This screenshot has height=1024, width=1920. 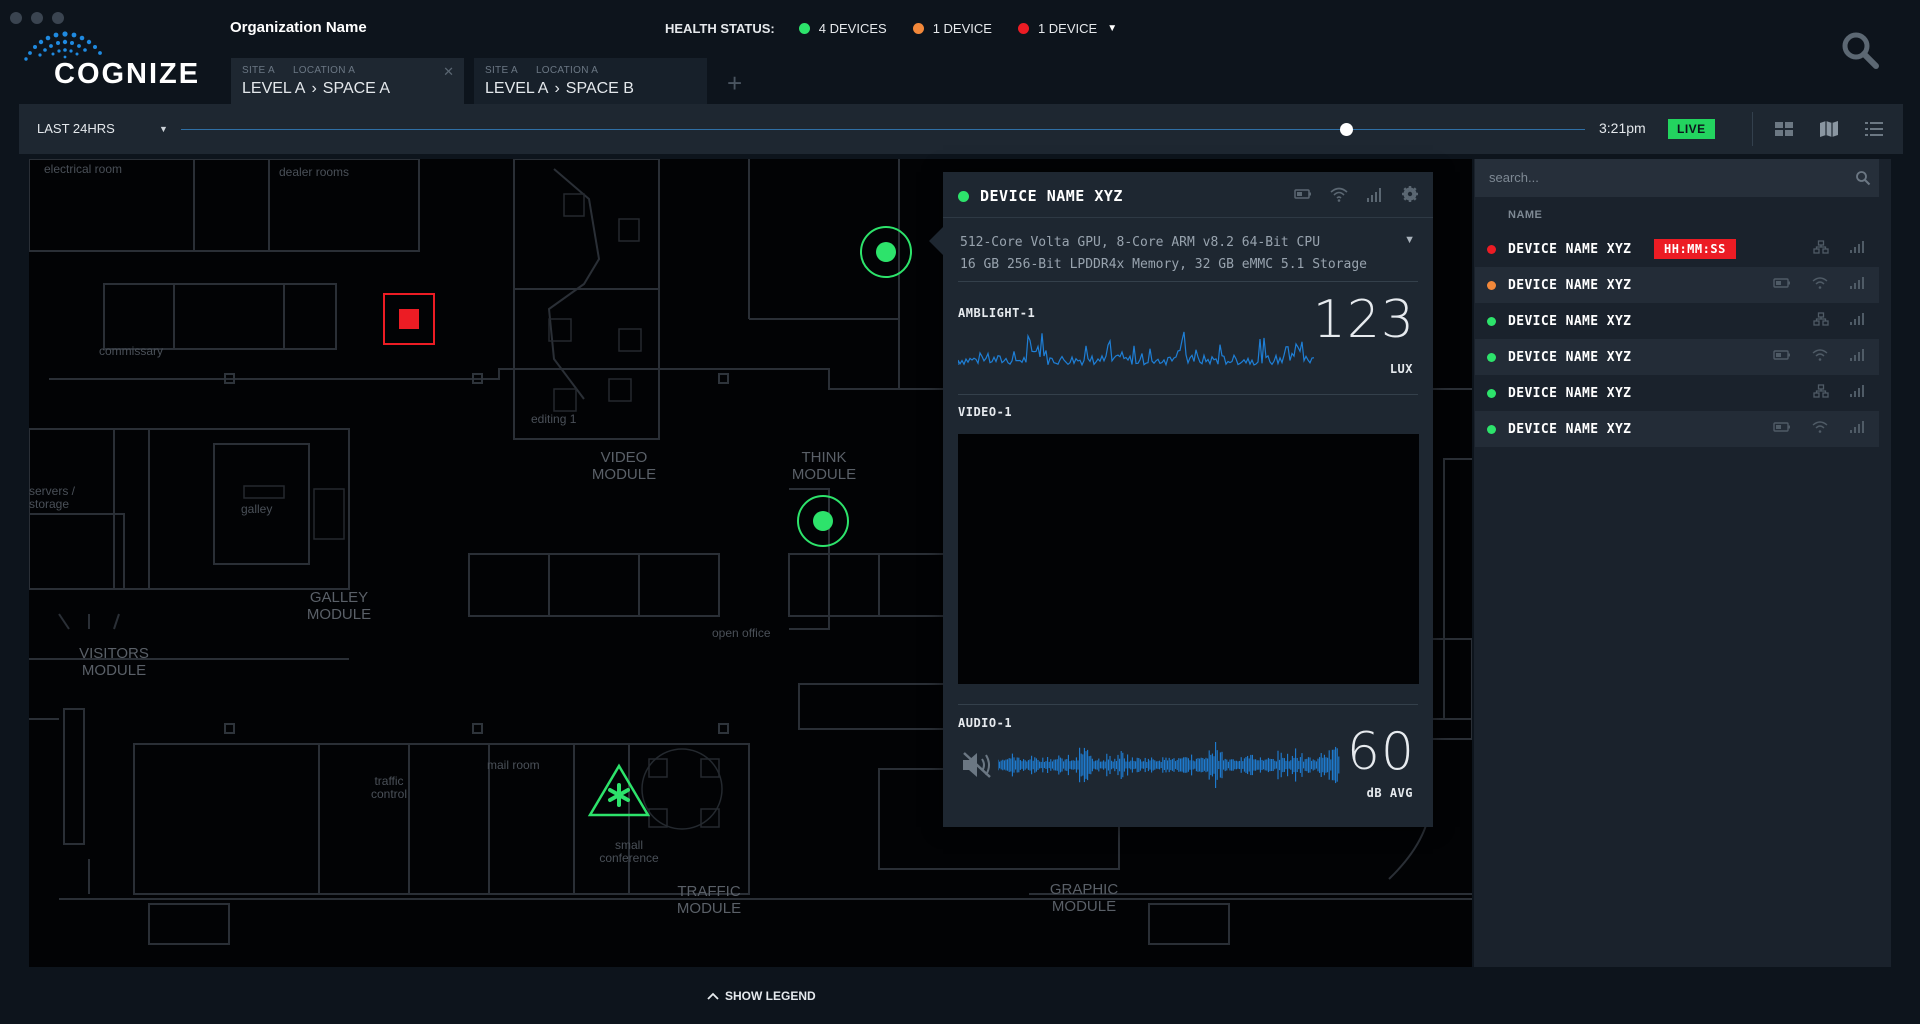 What do you see at coordinates (52, 497) in the screenshot?
I see `map-label: servers / storage` at bounding box center [52, 497].